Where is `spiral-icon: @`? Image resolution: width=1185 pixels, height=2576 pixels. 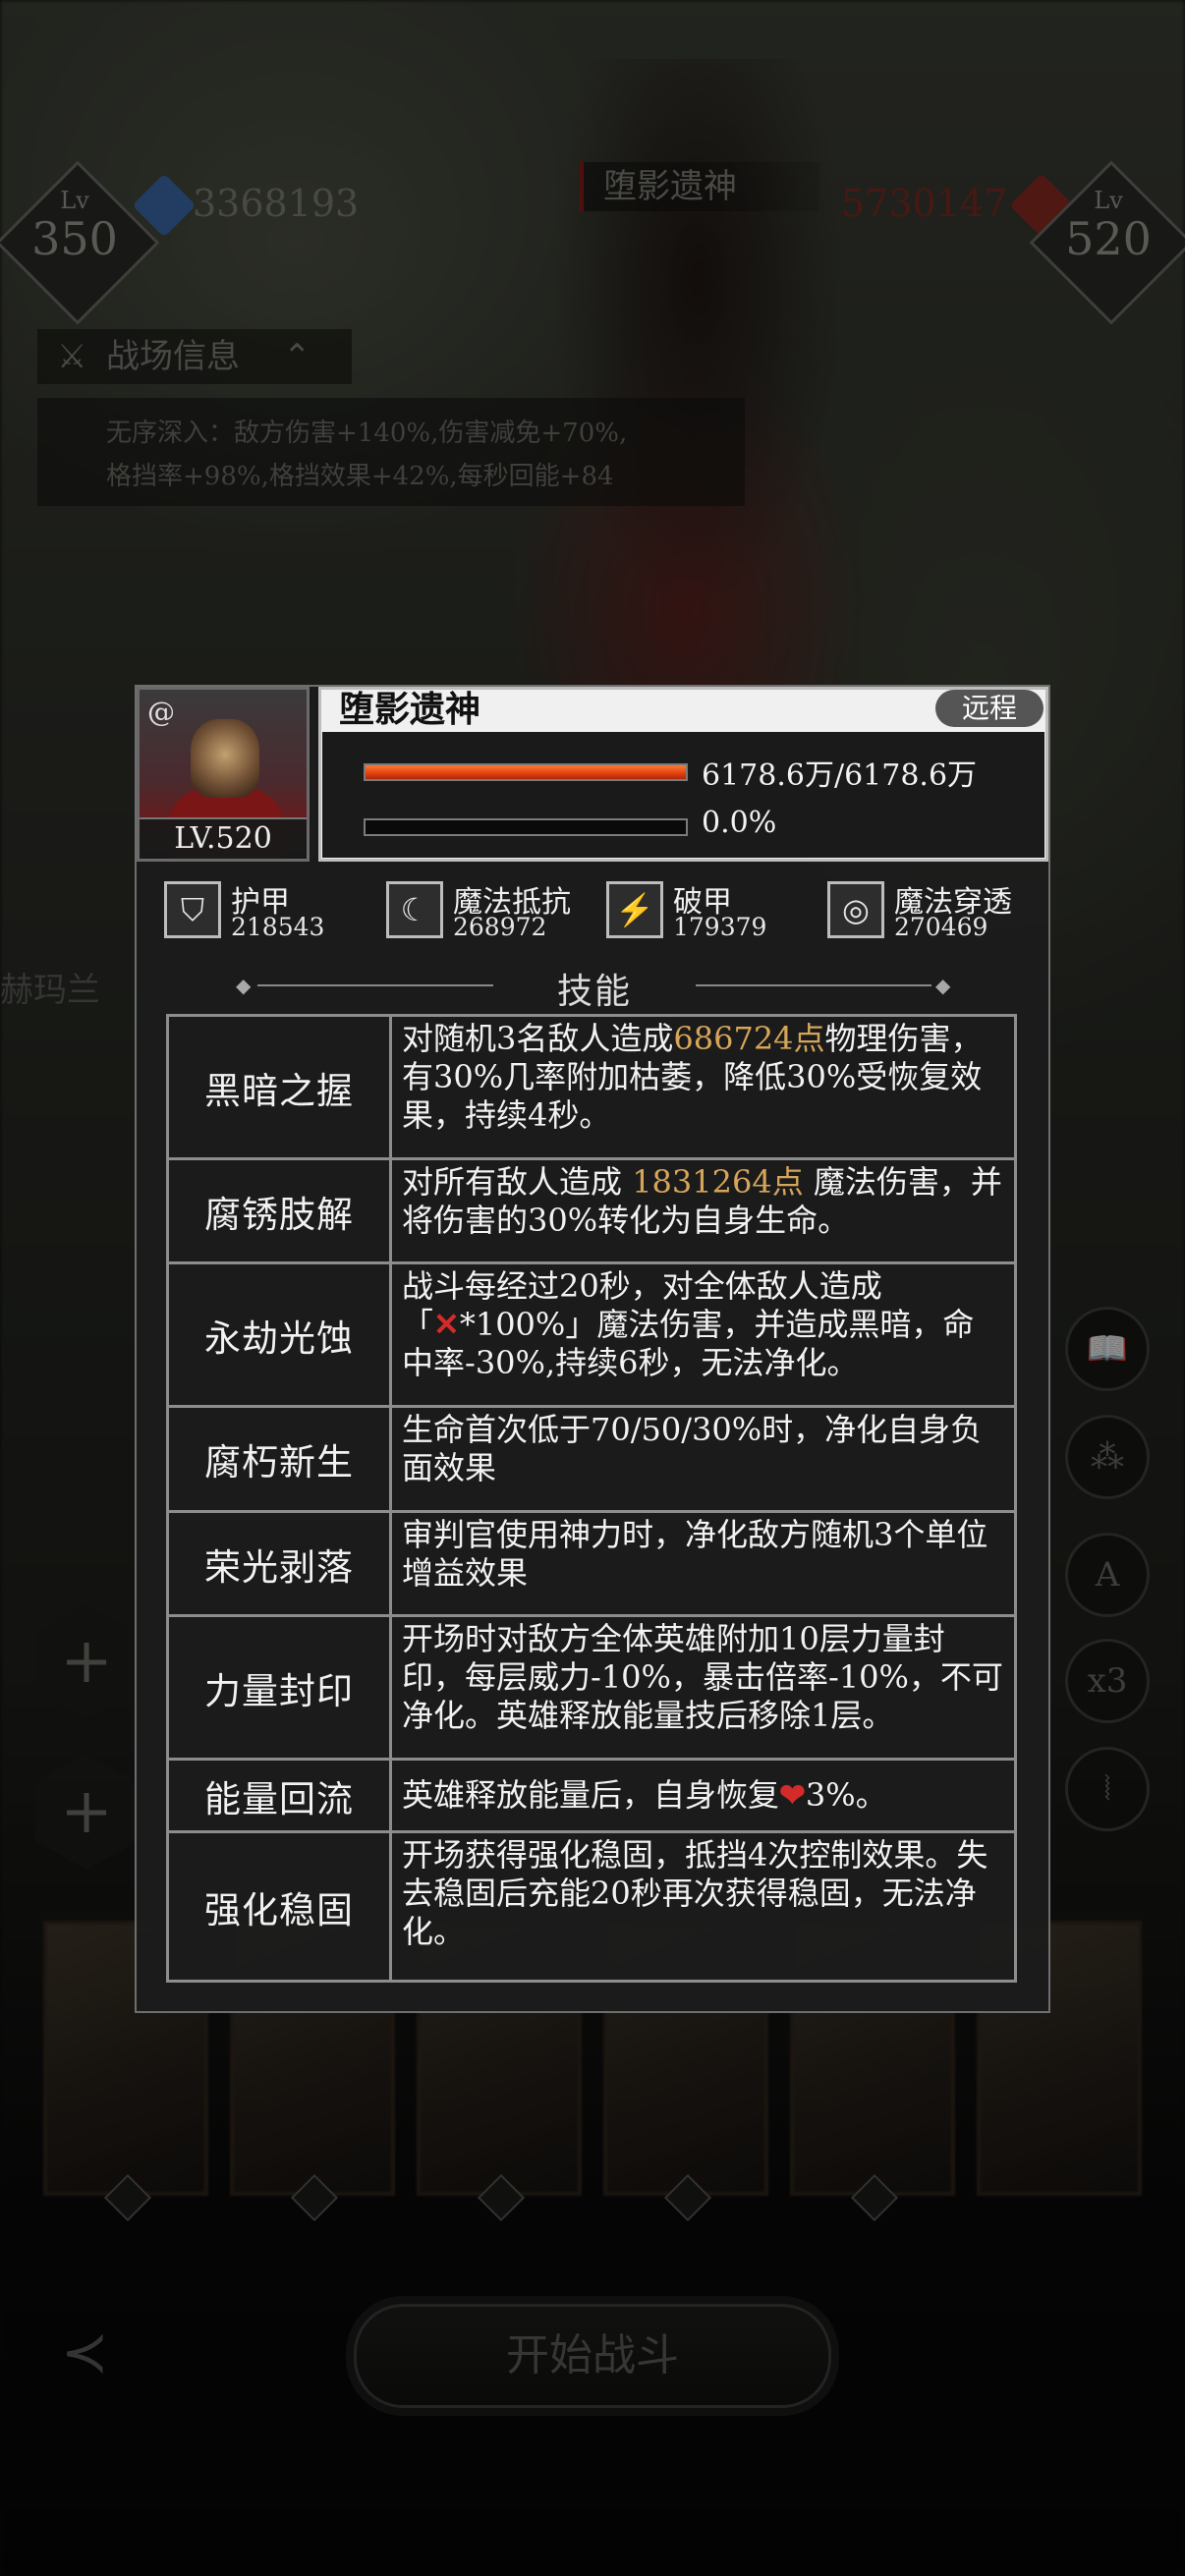 spiral-icon: @ is located at coordinates (161, 712).